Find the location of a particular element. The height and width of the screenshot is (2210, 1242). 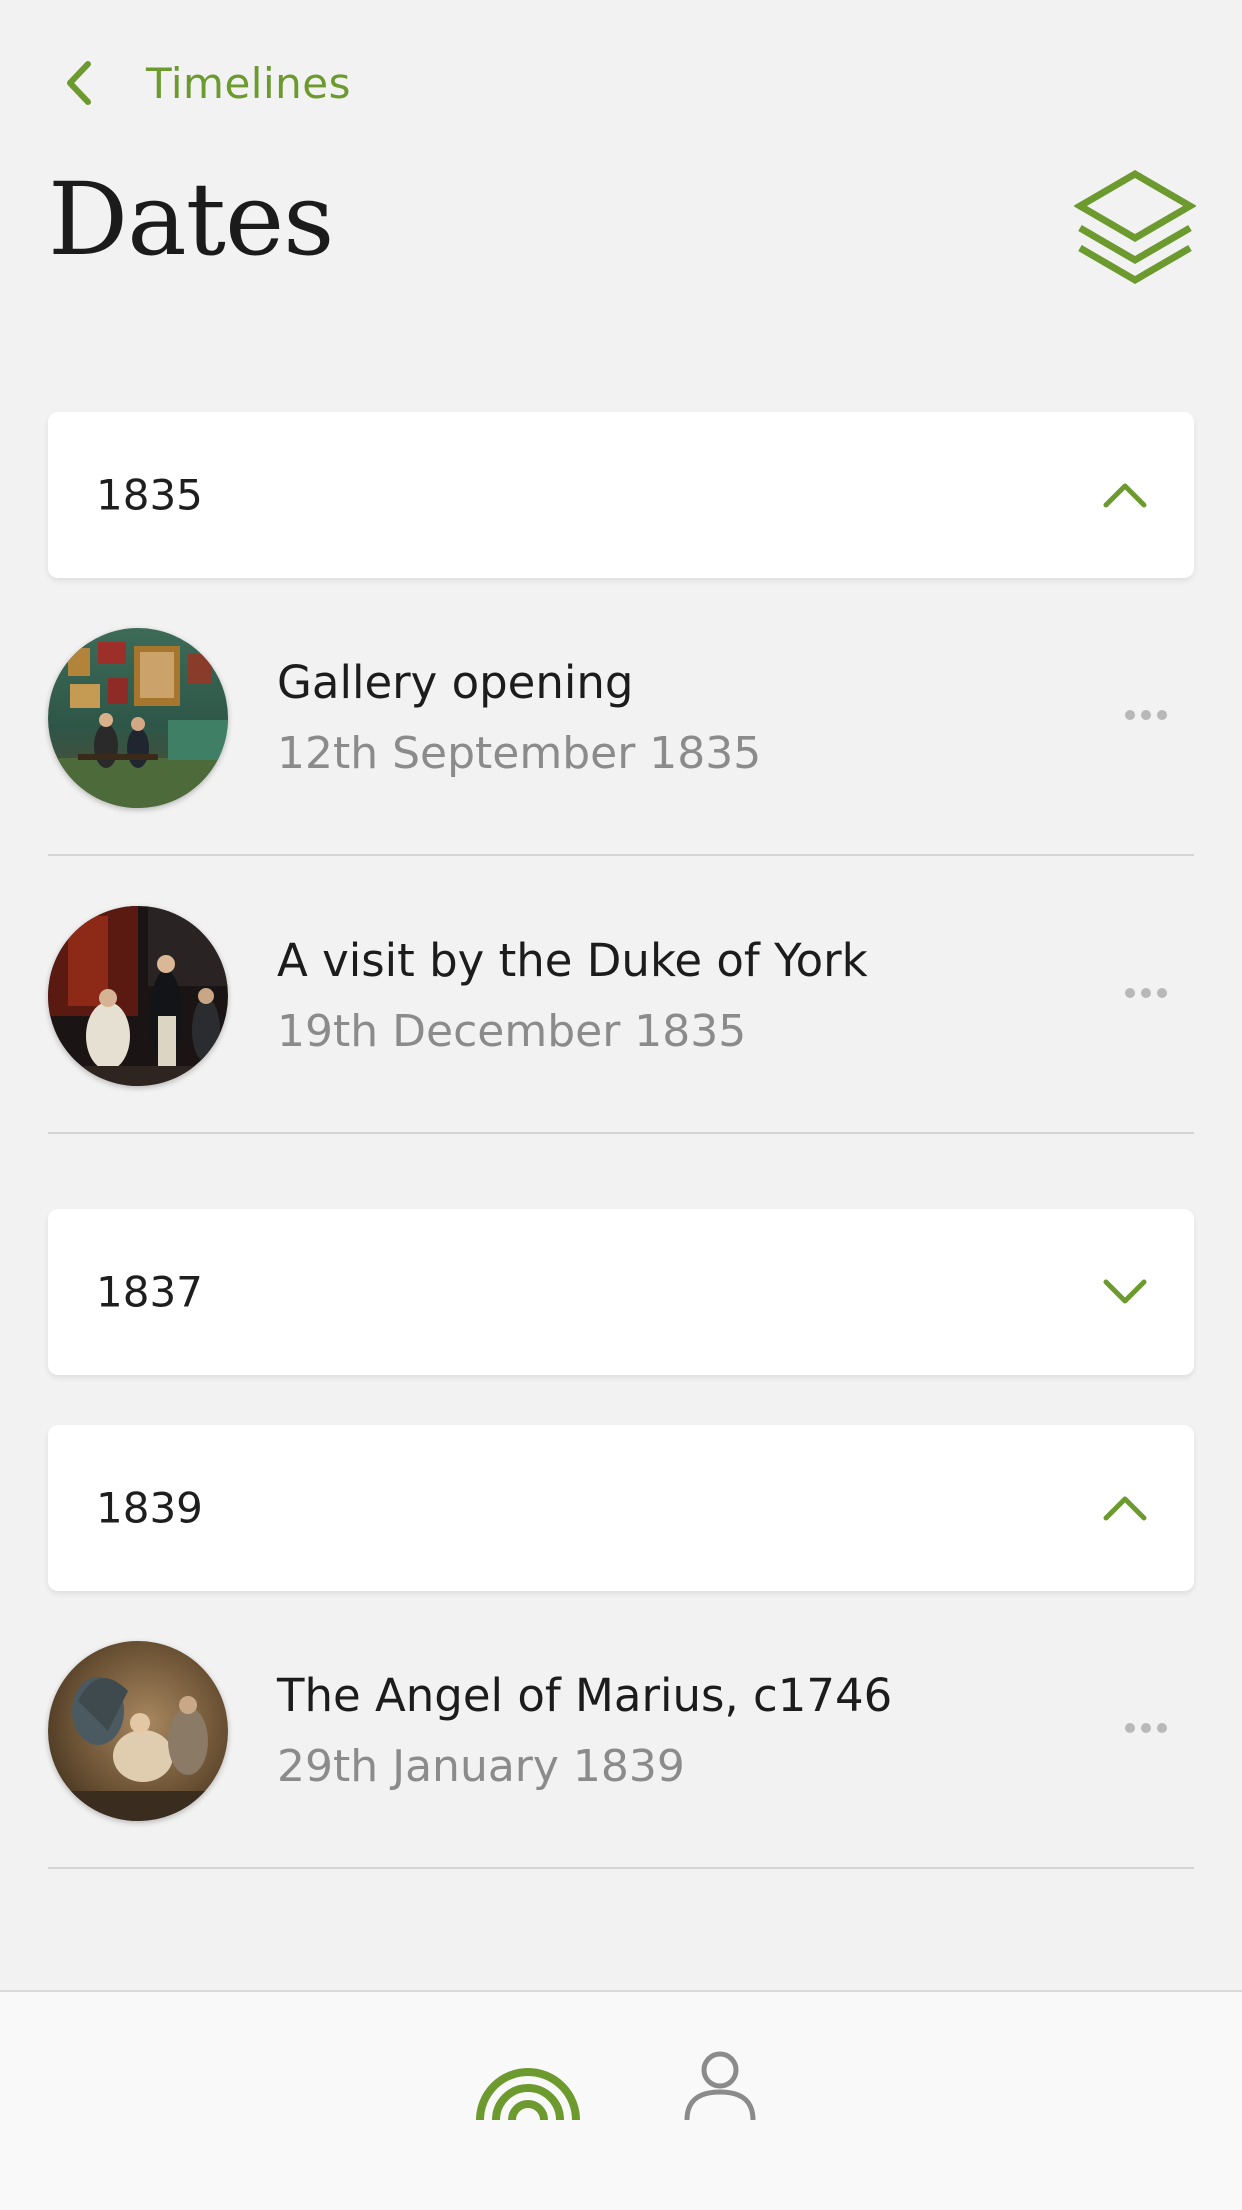

year-label: 1837 is located at coordinates (149, 1292).